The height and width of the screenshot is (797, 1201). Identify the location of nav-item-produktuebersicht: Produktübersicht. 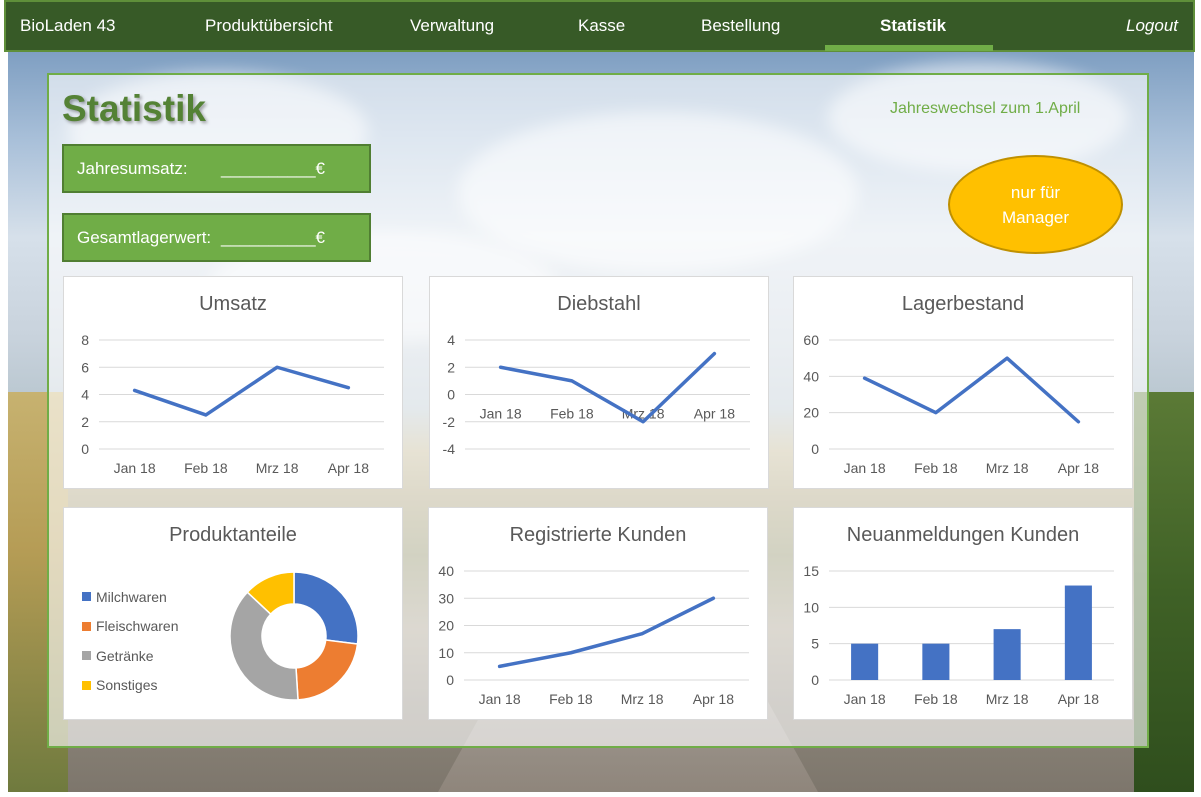
(269, 26).